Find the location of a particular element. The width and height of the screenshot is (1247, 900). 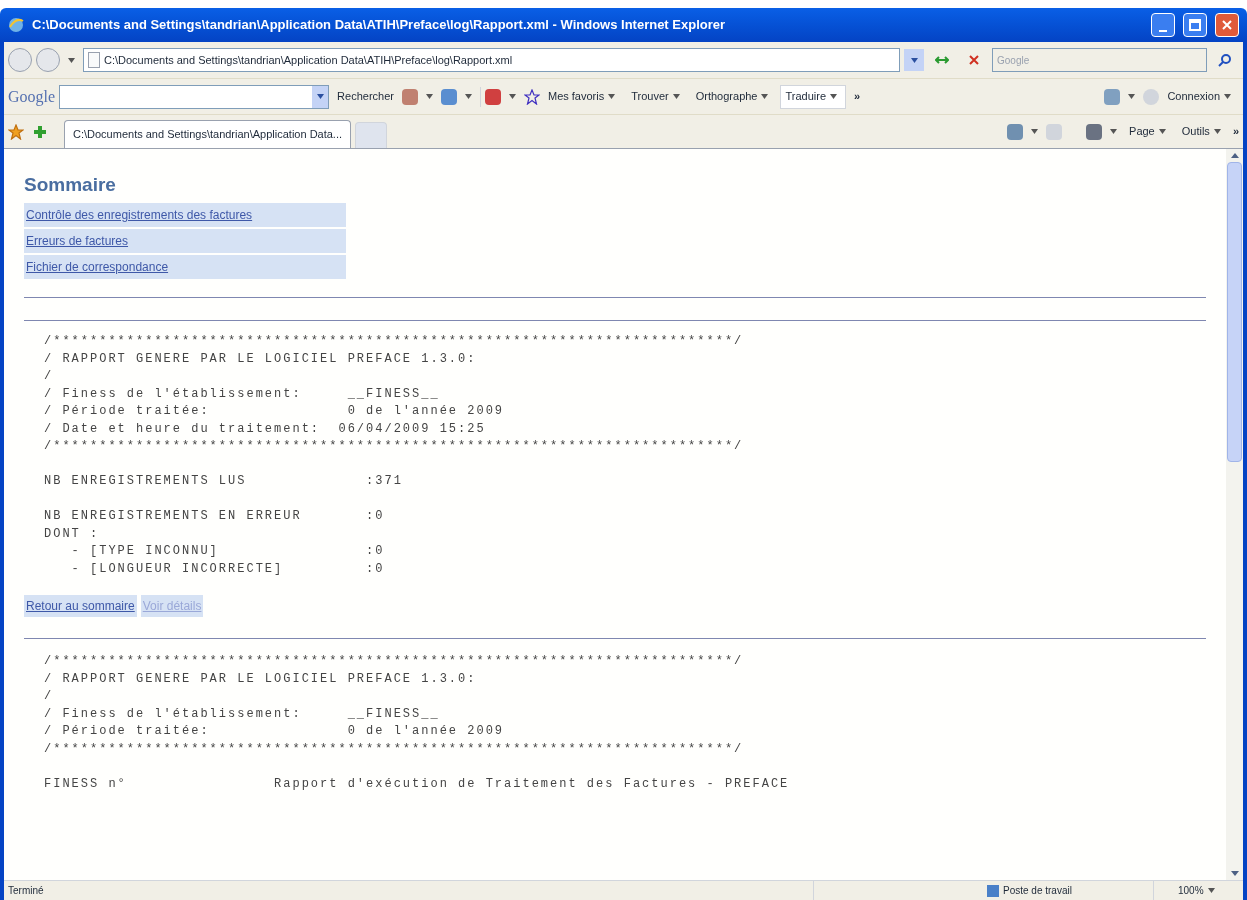

window-title: C:\Documents and Settings\tandrian\Application Data\ATIH\Preface\log\Rapport.xml - Windows Internet Explorer is located at coordinates (379, 25).